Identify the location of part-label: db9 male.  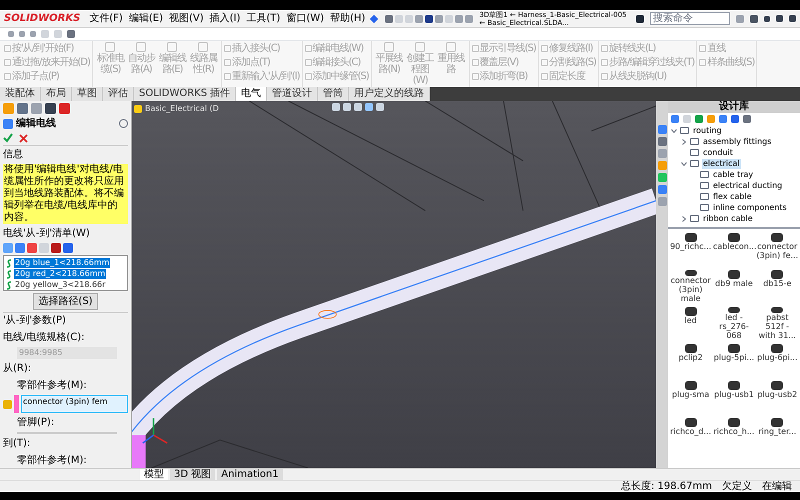
(734, 283).